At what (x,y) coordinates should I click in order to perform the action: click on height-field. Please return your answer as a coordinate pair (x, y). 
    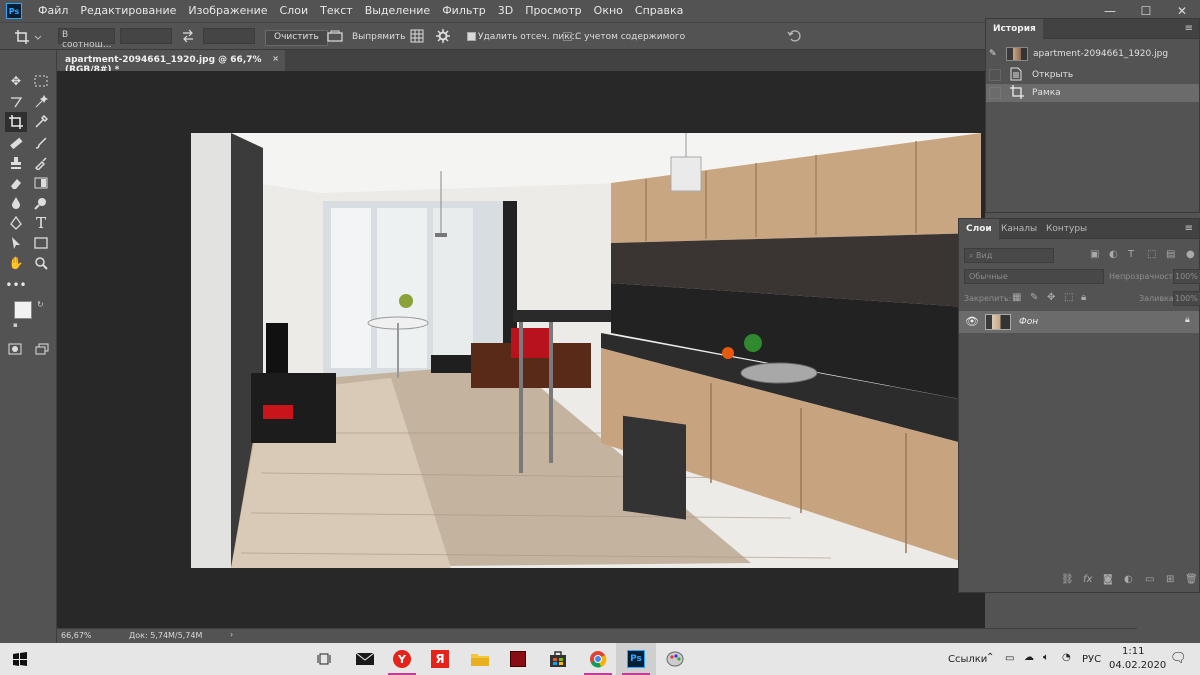
    Looking at the image, I should click on (229, 36).